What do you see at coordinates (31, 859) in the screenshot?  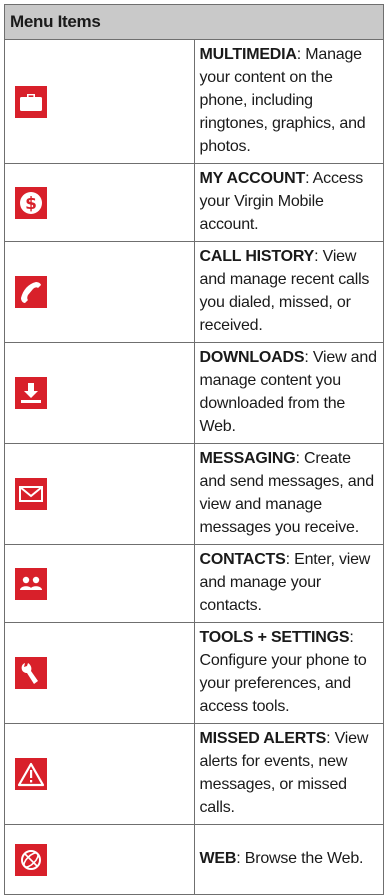 I see `web-globe-icon` at bounding box center [31, 859].